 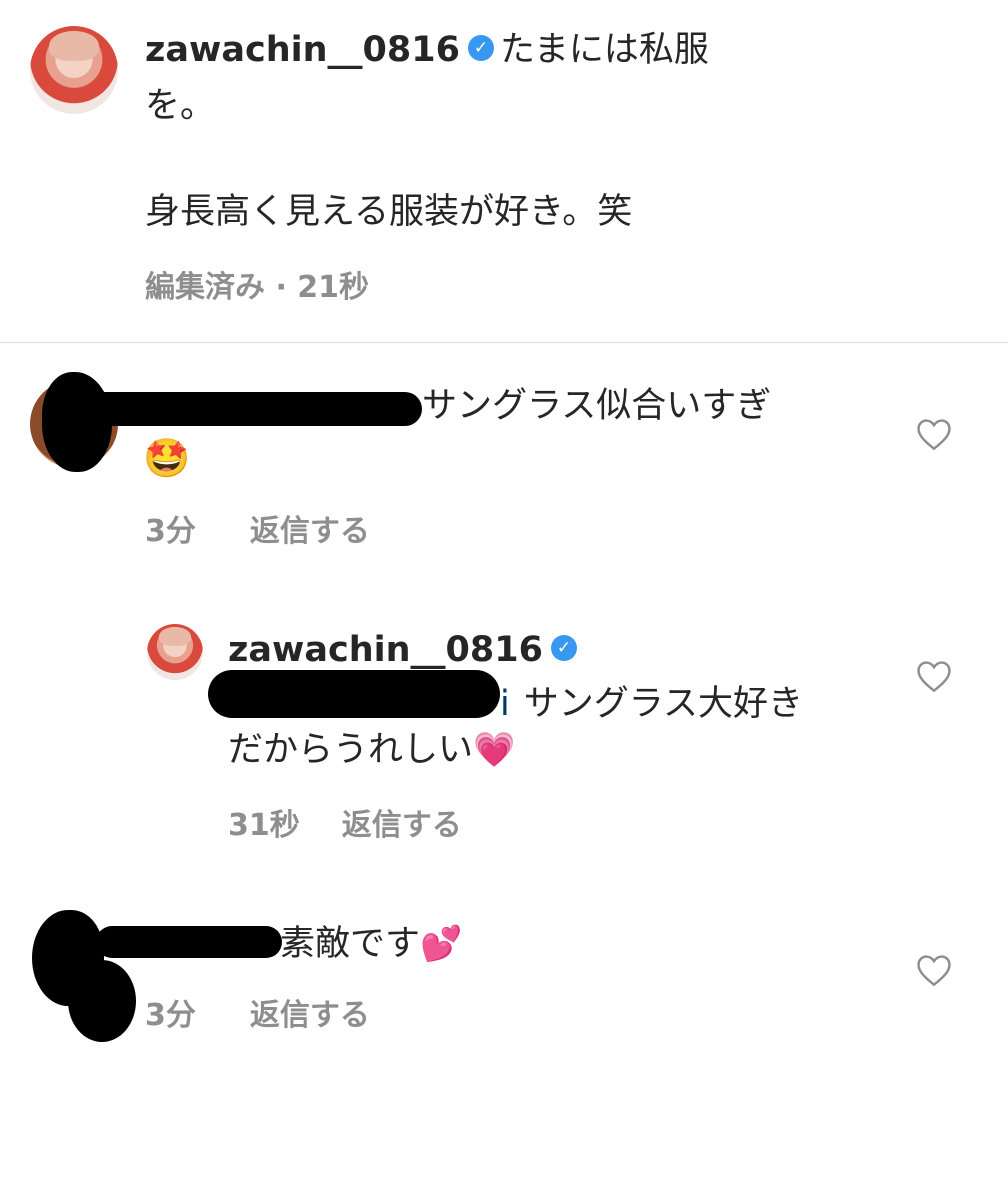 What do you see at coordinates (385, 650) in the screenshot?
I see `reply-username: zawachin__0816` at bounding box center [385, 650].